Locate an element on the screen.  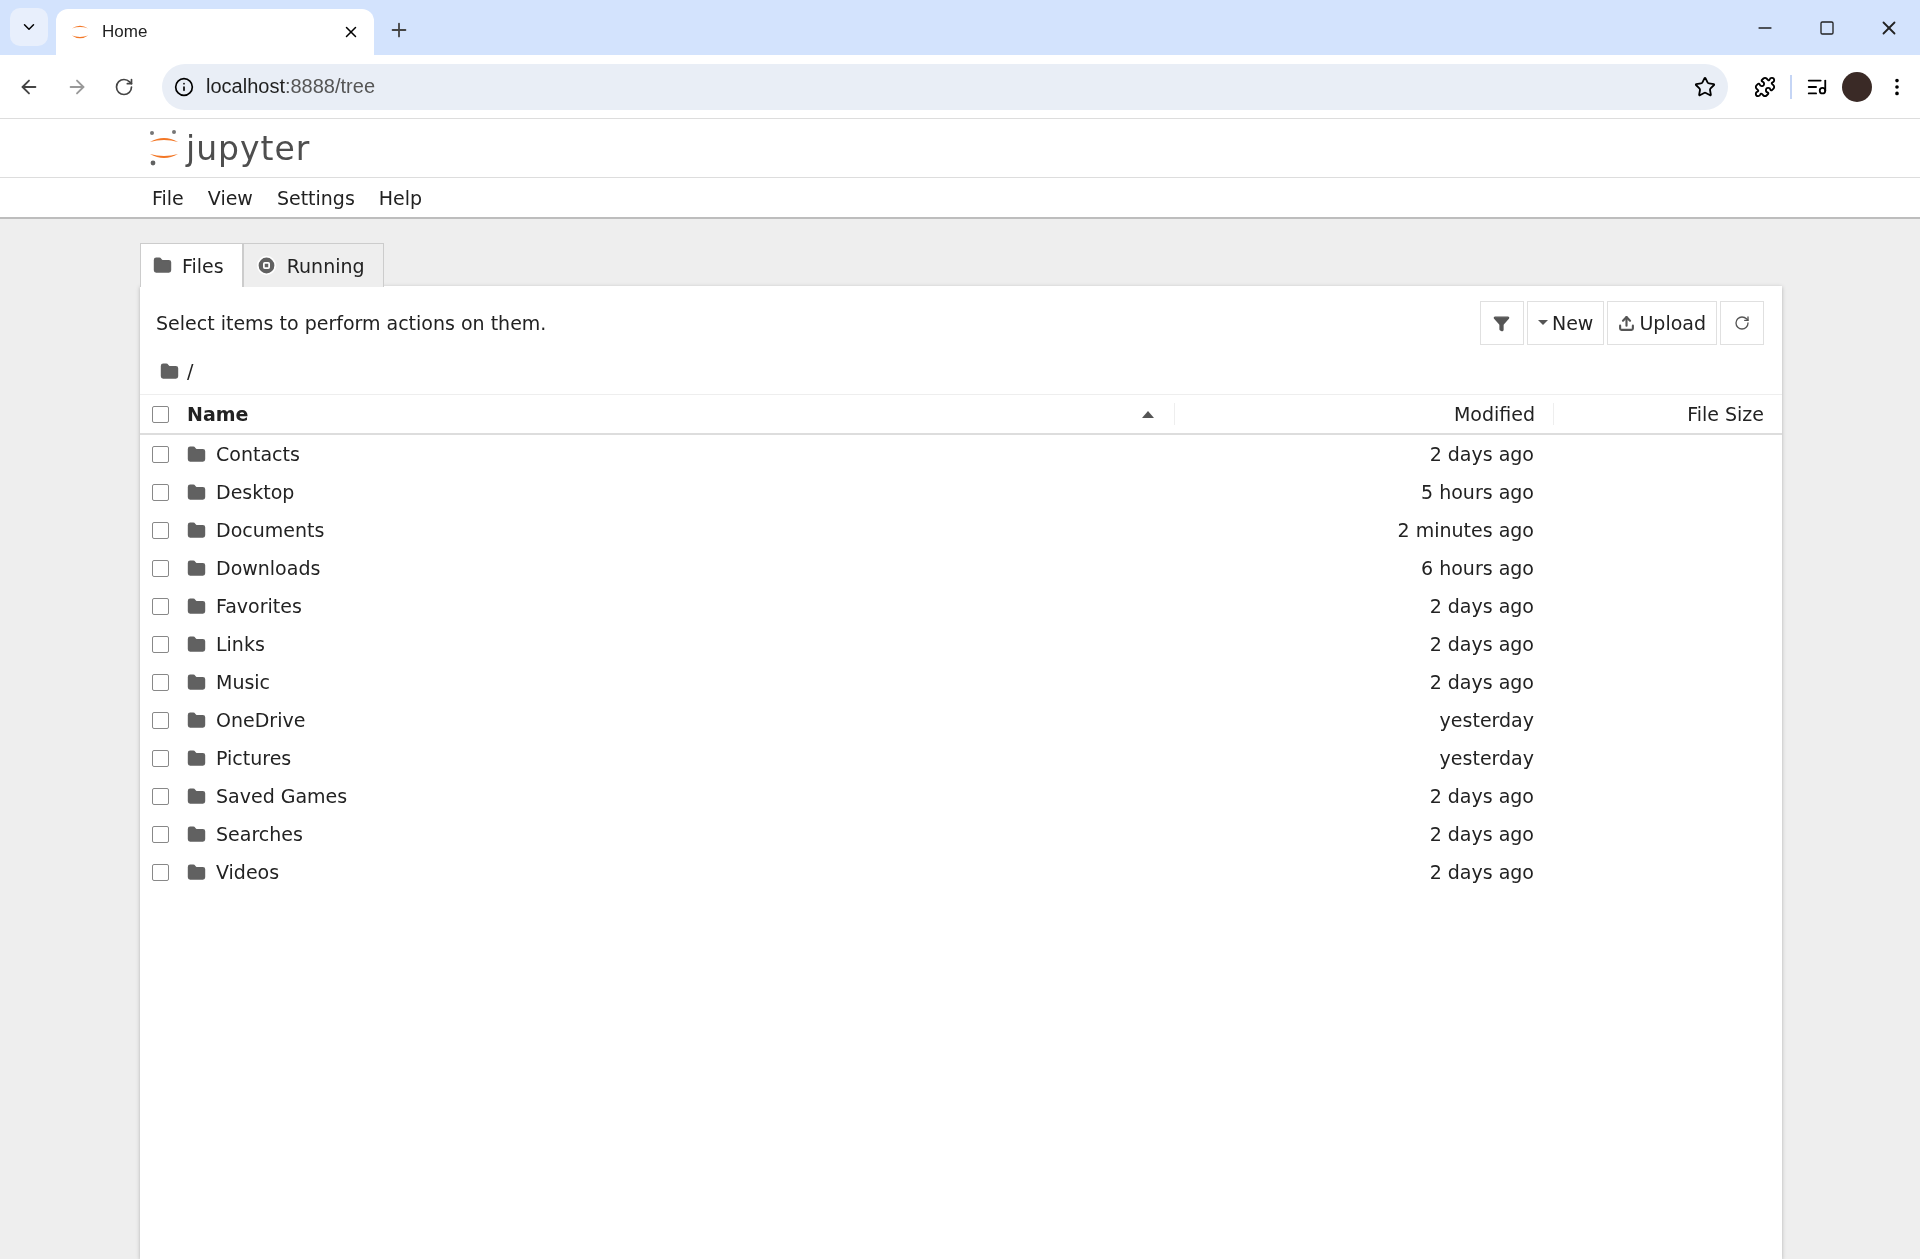
file-name: Music is located at coordinates (243, 682).